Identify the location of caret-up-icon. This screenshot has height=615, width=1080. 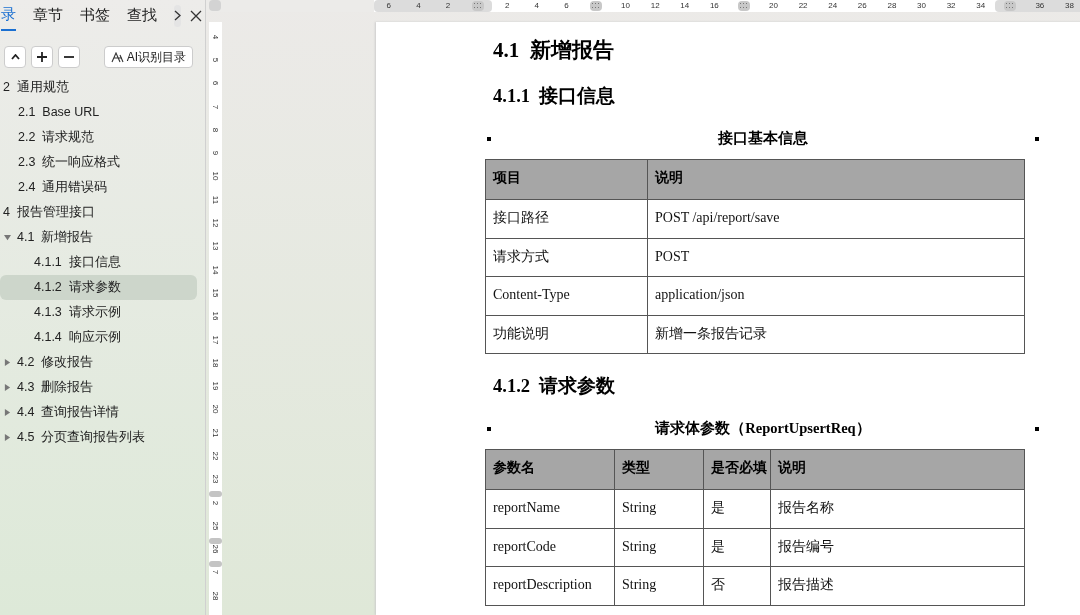
(15, 57).